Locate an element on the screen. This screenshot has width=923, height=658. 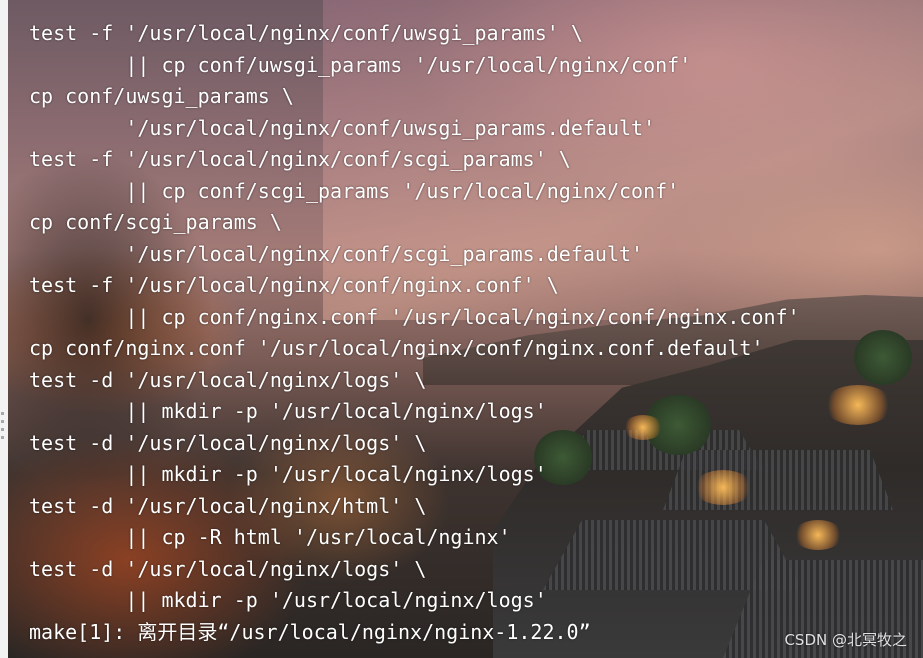
csdn-watermark: CSDN @北冥牧之 is located at coordinates (845, 640).